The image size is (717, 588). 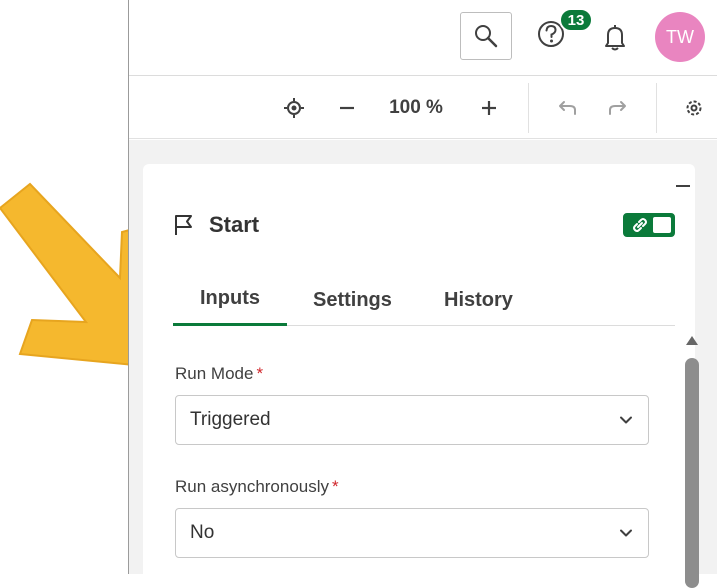 What do you see at coordinates (214, 373) in the screenshot?
I see `run-mode-label-text: Run Mode` at bounding box center [214, 373].